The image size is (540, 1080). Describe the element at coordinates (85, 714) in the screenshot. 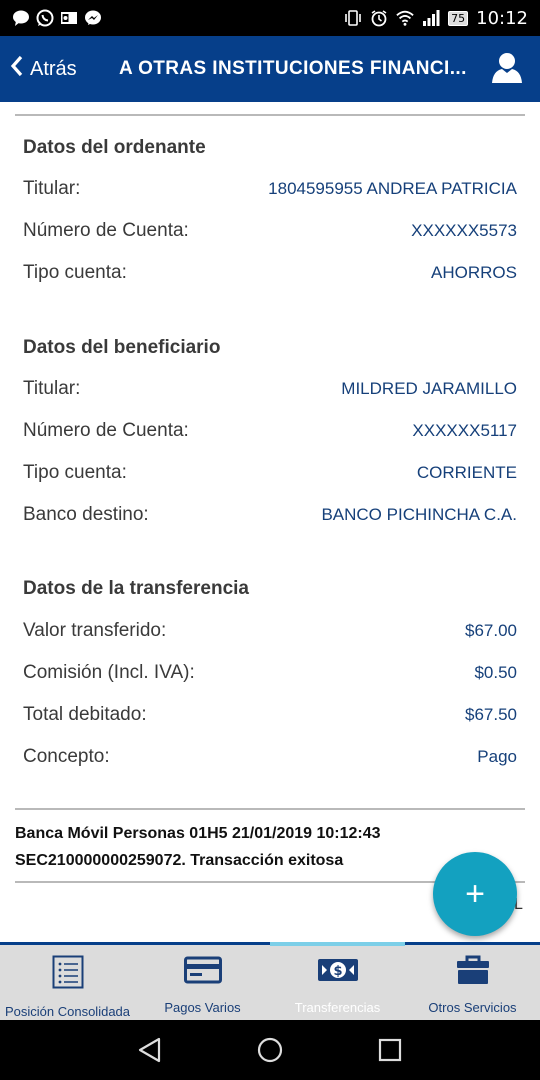

I see `row-label: Total debitado:` at that location.